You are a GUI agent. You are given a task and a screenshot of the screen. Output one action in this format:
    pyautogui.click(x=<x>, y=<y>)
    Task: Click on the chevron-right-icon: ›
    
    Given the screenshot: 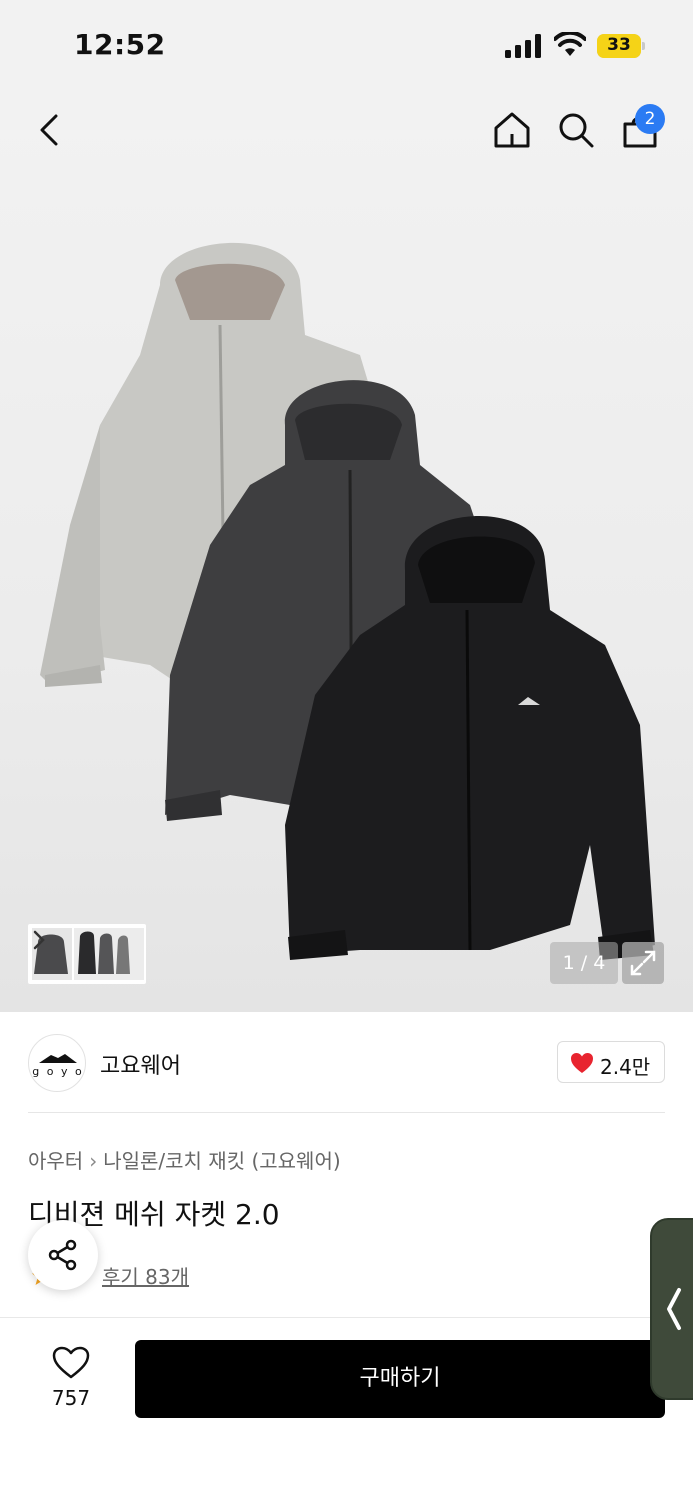 What is the action you would take?
    pyautogui.click(x=93, y=1161)
    